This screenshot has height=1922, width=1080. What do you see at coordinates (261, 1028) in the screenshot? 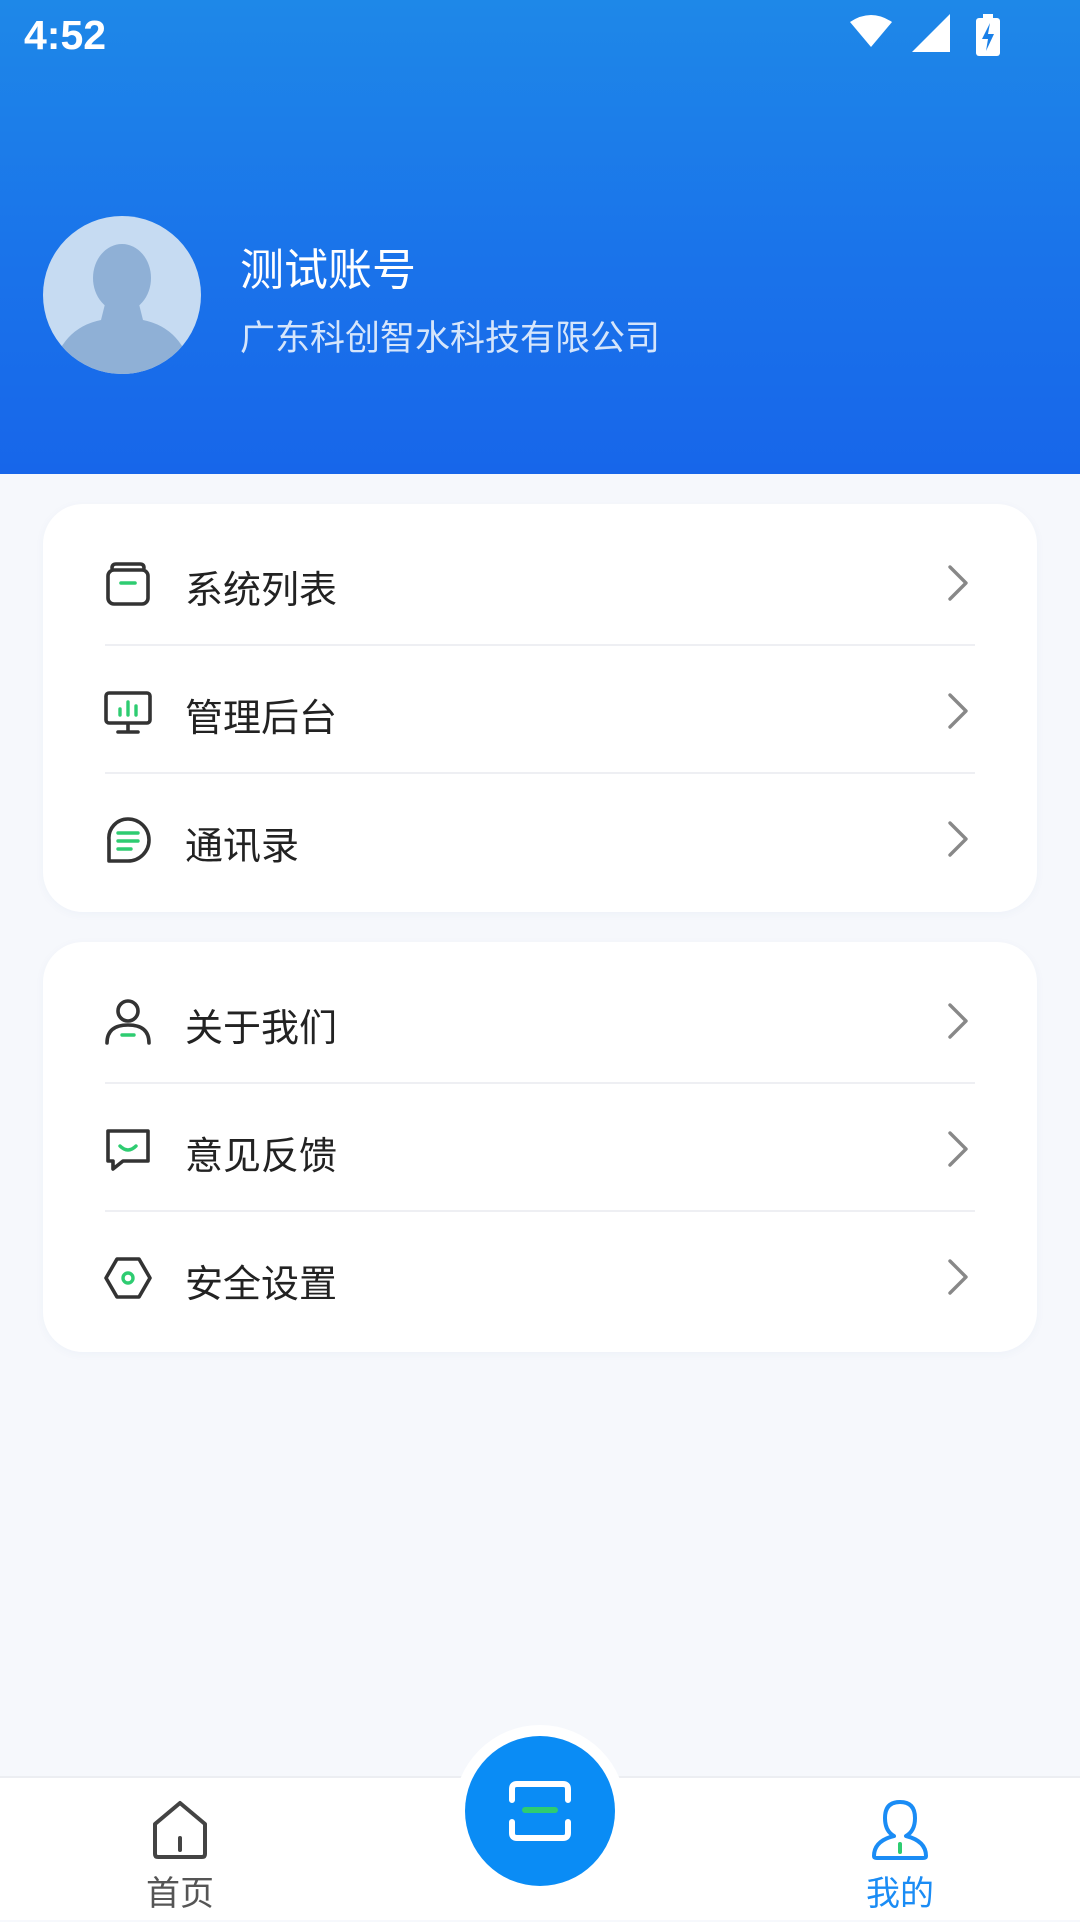
I see `menu-item-label: 关于我们` at bounding box center [261, 1028].